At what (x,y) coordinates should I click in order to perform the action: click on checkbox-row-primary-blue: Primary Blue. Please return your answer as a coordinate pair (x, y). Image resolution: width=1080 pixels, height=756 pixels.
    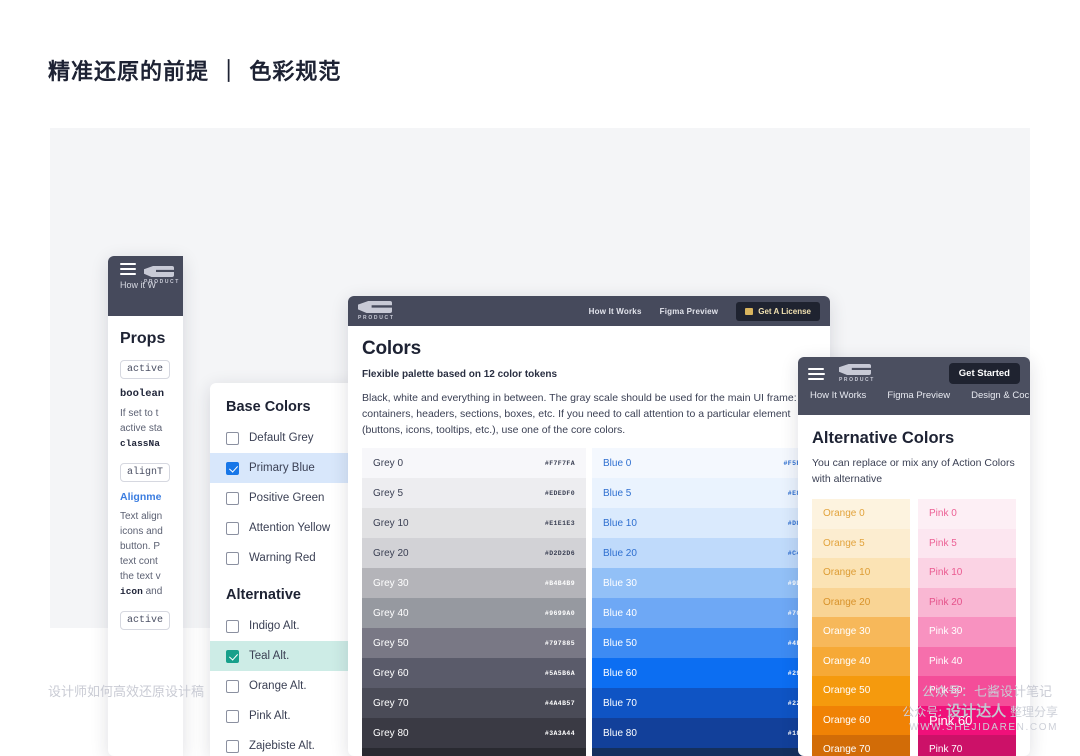
    Looking at the image, I should click on (284, 468).